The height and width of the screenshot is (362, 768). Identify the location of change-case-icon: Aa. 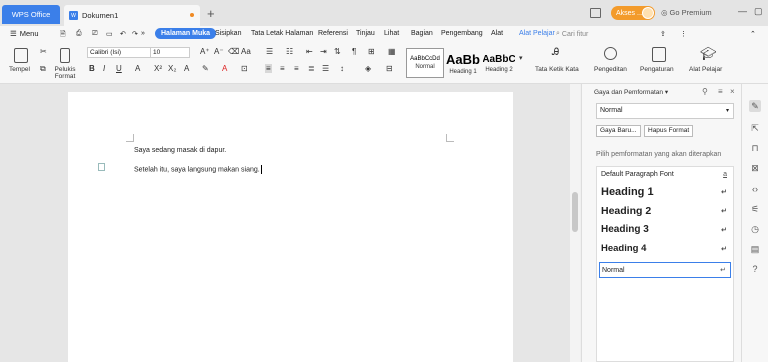
(246, 51).